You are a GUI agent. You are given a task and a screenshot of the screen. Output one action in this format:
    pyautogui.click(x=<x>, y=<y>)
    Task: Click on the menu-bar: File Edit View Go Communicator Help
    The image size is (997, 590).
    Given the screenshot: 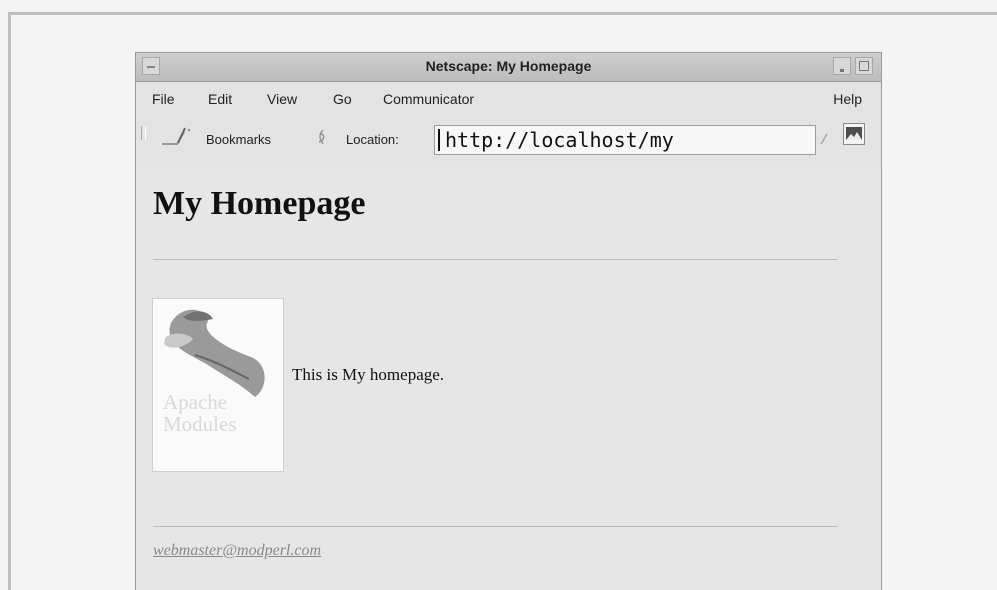 What is the action you would take?
    pyautogui.click(x=508, y=97)
    